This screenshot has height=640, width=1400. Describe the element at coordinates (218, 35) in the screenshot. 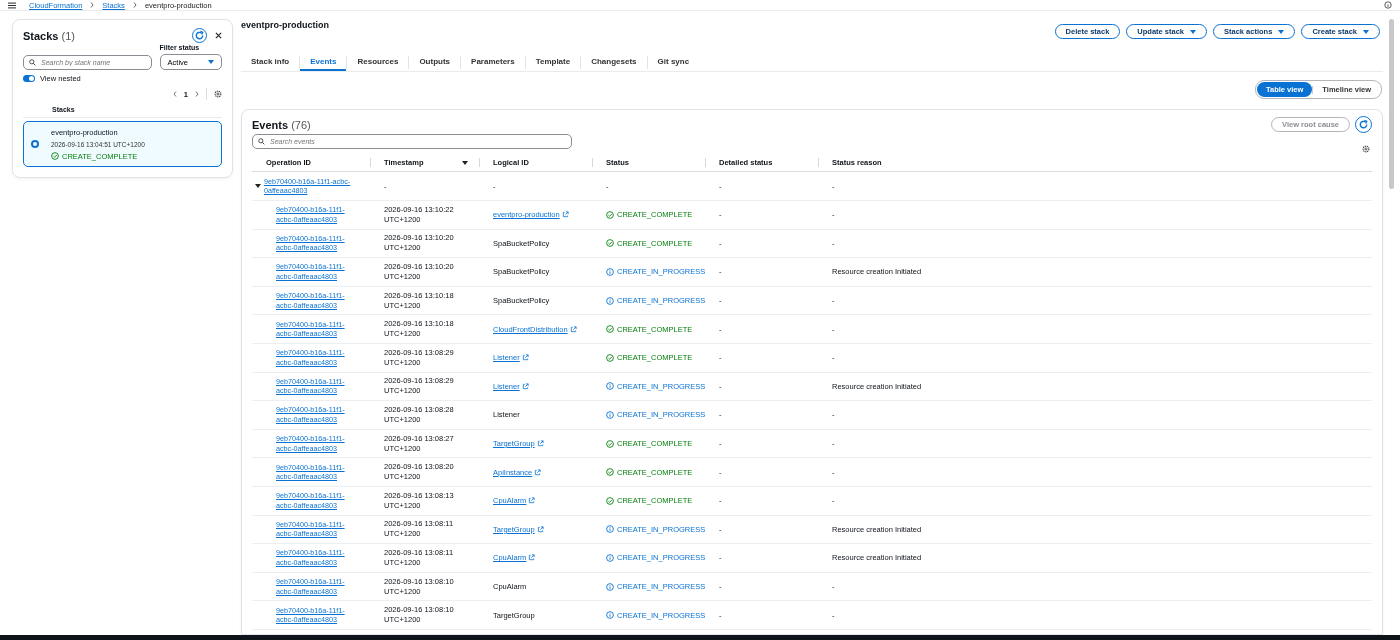

I see `close-icon` at that location.